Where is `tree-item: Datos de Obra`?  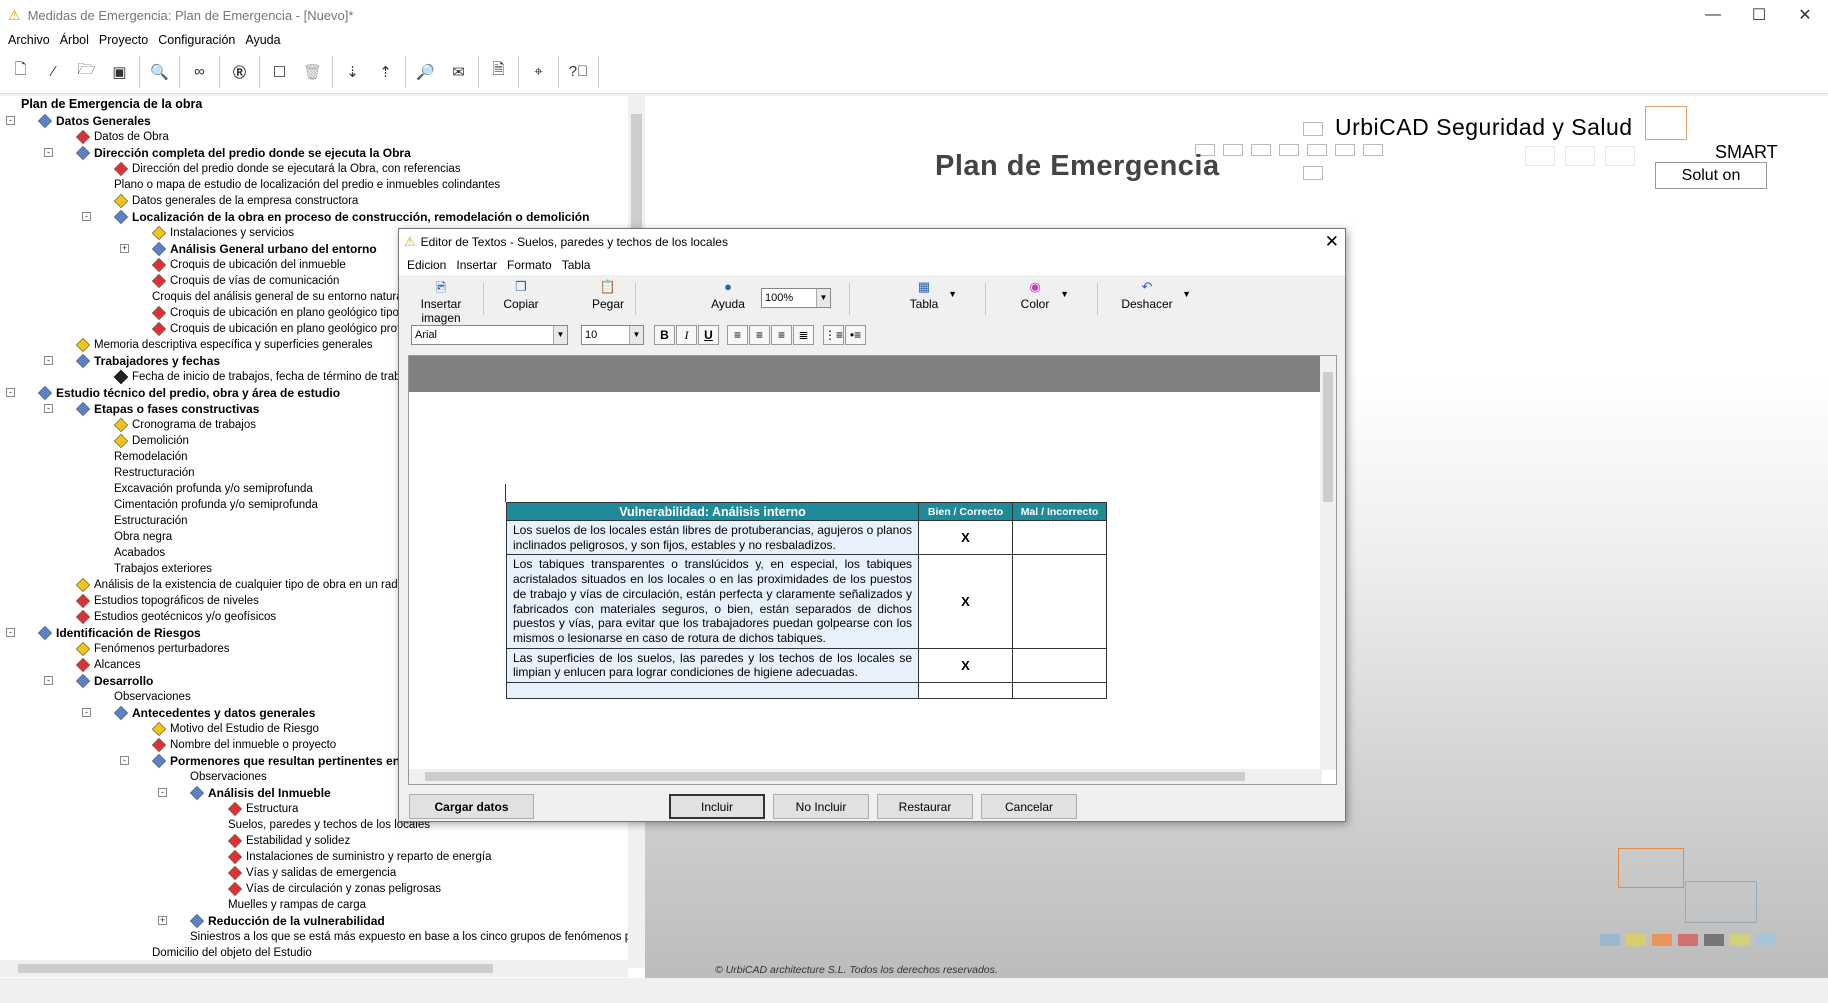 tree-item: Datos de Obra is located at coordinates (122, 137).